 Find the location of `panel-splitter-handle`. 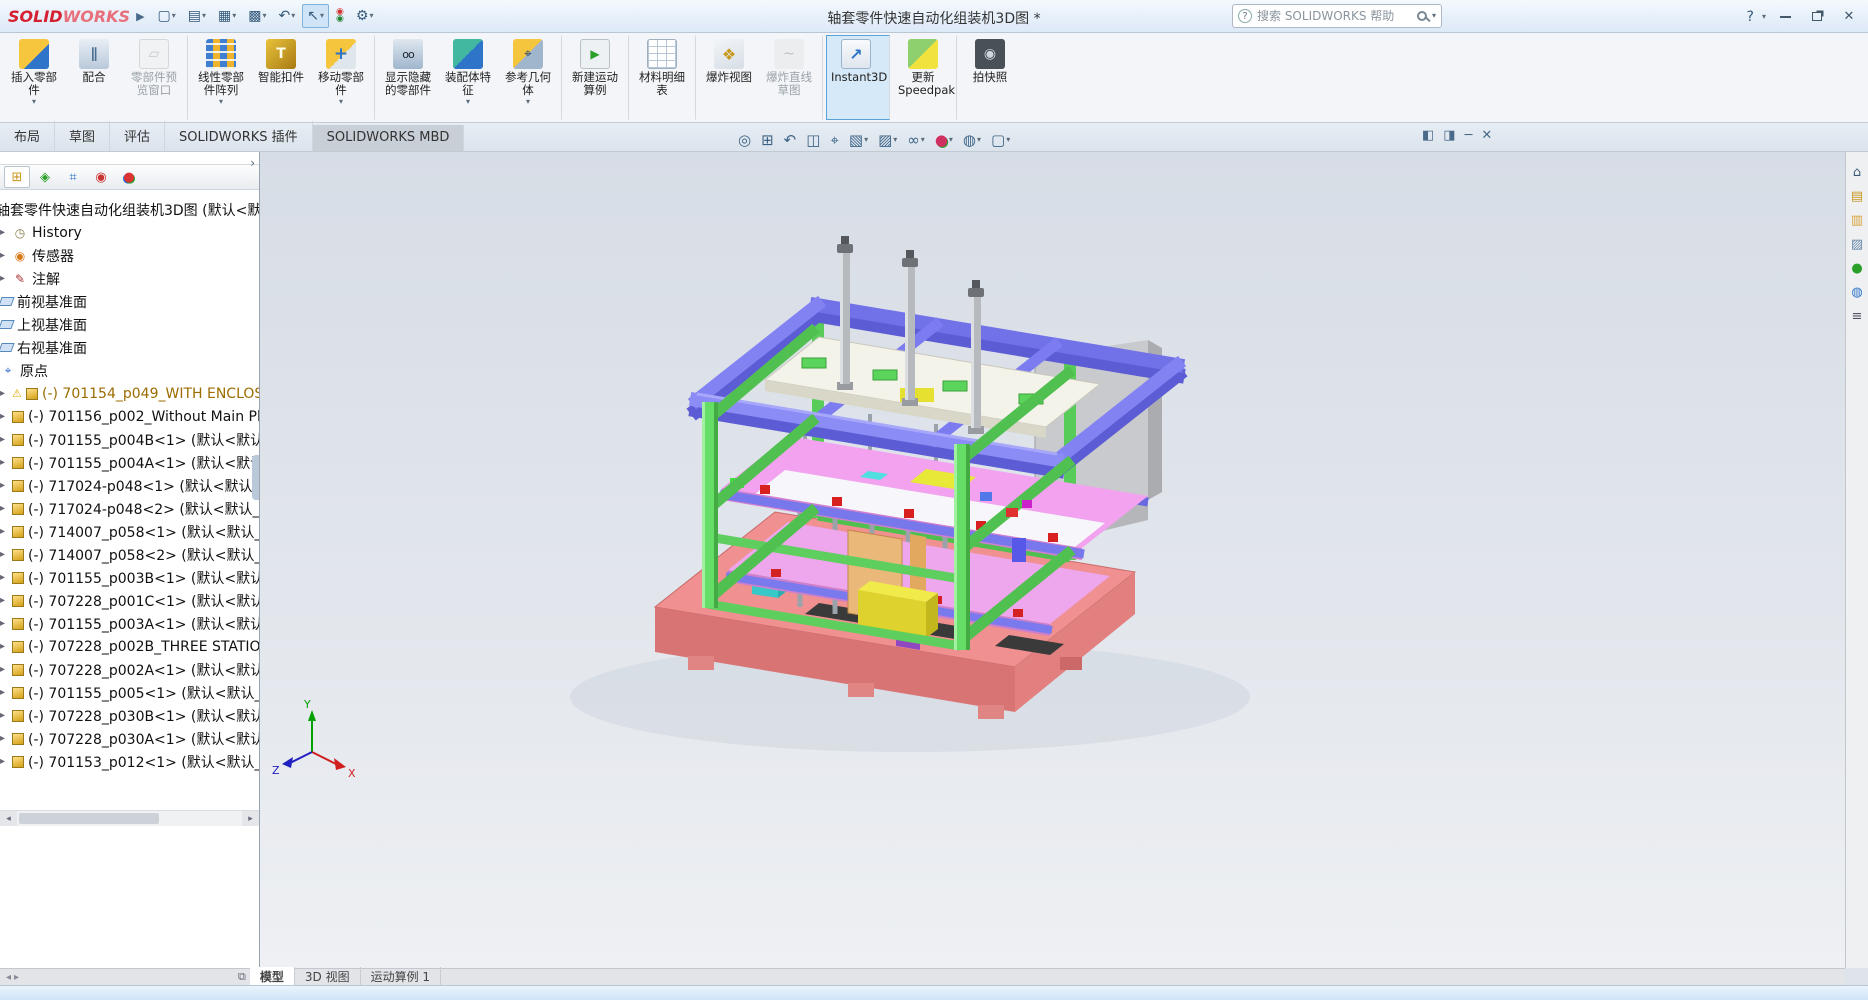

panel-splitter-handle is located at coordinates (255, 477).